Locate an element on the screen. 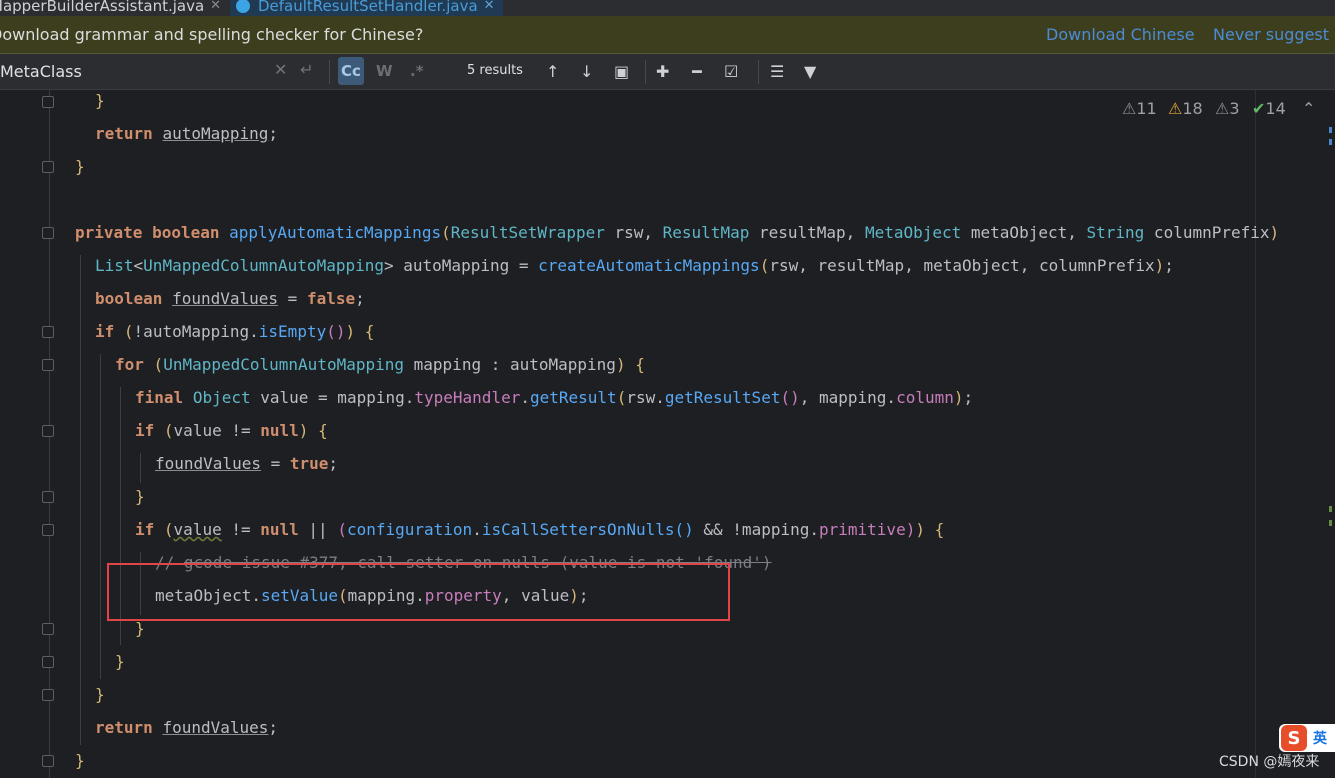  words-toggle: W is located at coordinates (384, 71).